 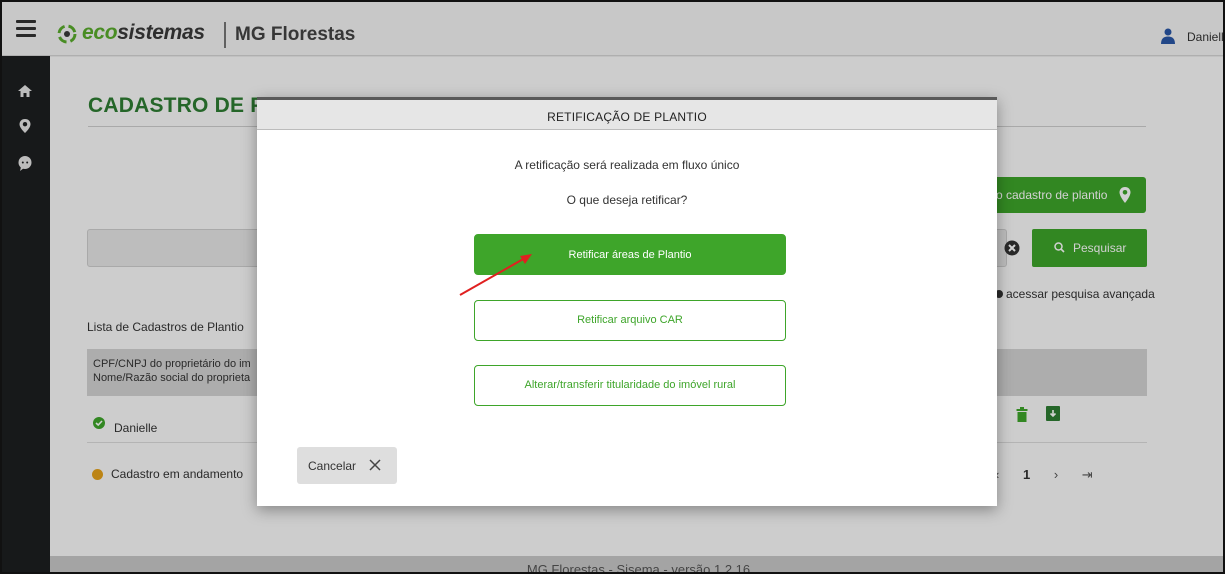 I want to click on rectify-car-file-button: Retificar arquivo CAR, so click(x=630, y=320).